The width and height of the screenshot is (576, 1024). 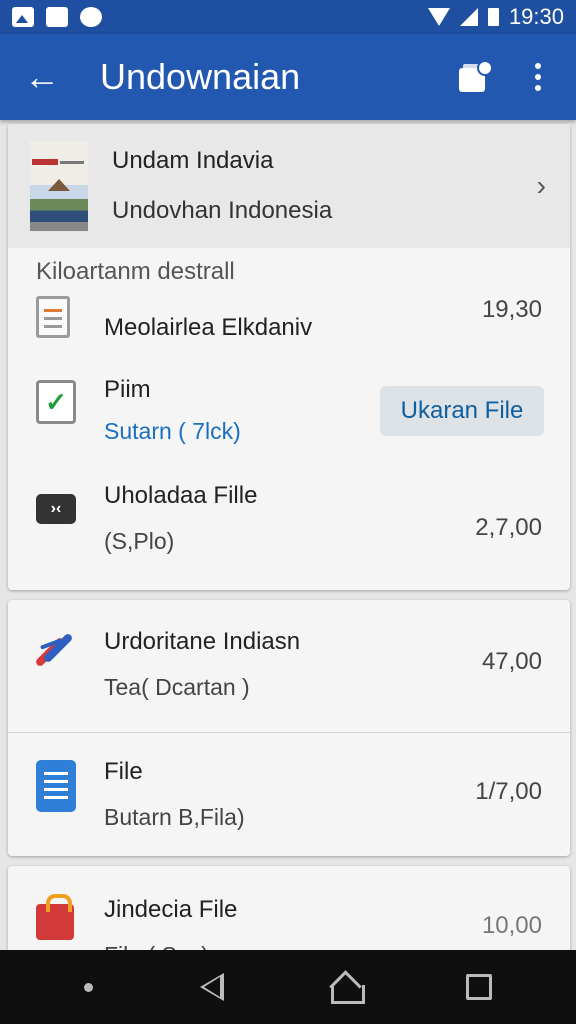 I want to click on status-time: 19:30, so click(x=536, y=16).